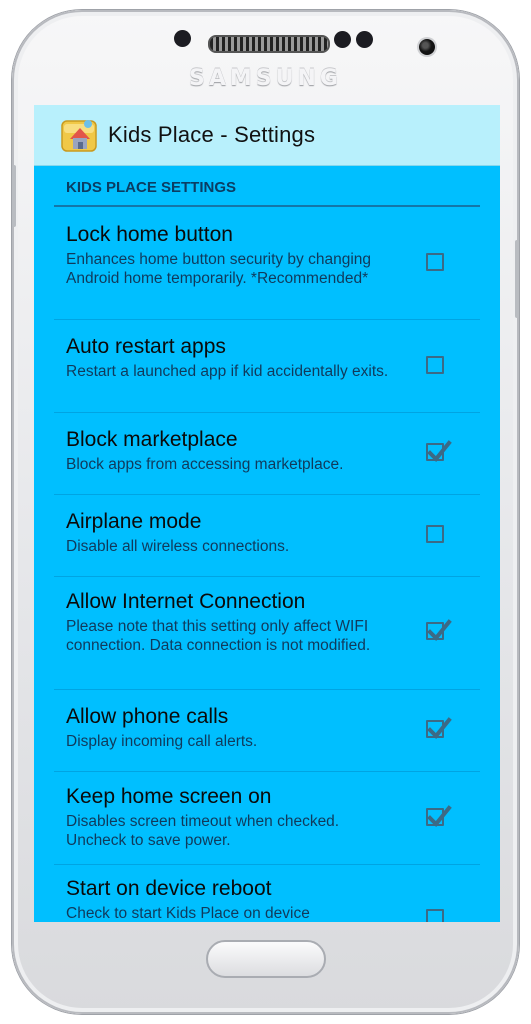 This screenshot has height=1024, width=531. What do you see at coordinates (169, 888) in the screenshot?
I see `preference-title: Start on device reboot` at bounding box center [169, 888].